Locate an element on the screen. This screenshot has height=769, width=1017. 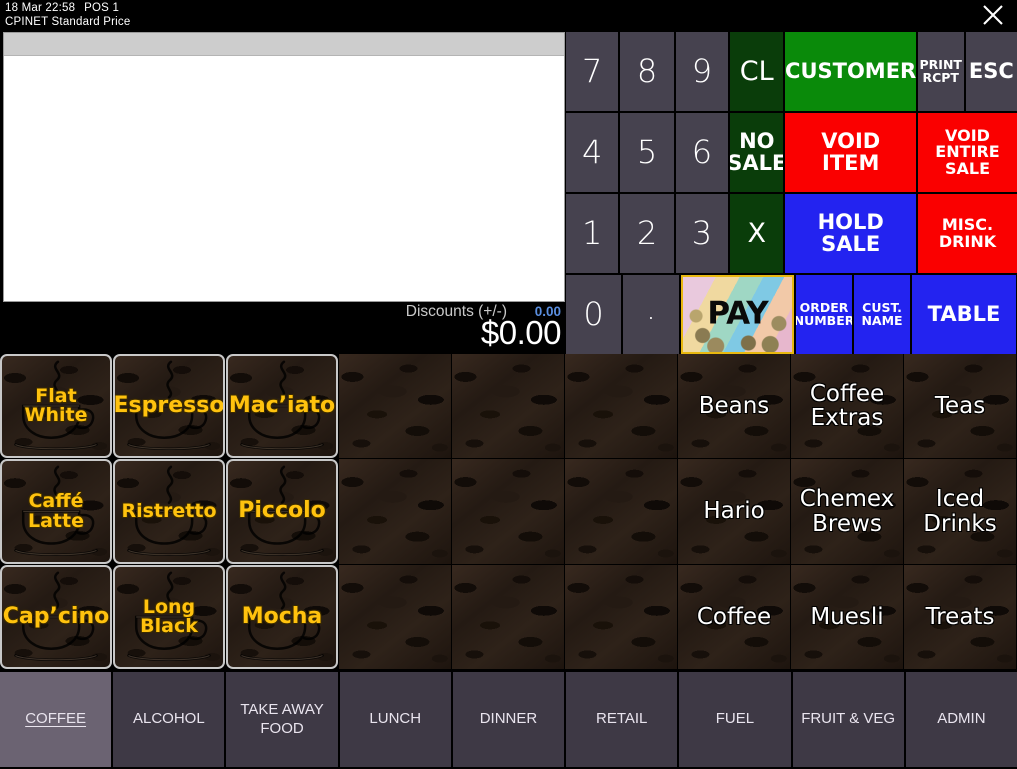
product-long-black: Long Black is located at coordinates (169, 617).